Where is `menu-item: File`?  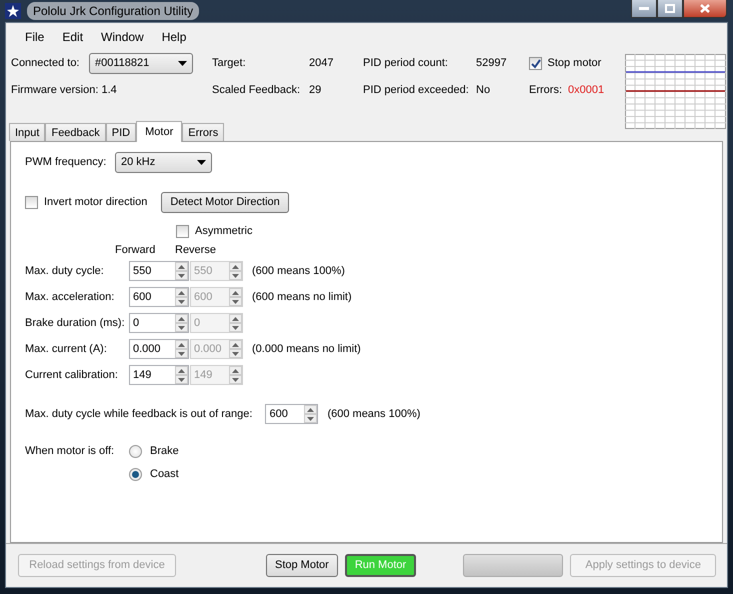
menu-item: File is located at coordinates (35, 37).